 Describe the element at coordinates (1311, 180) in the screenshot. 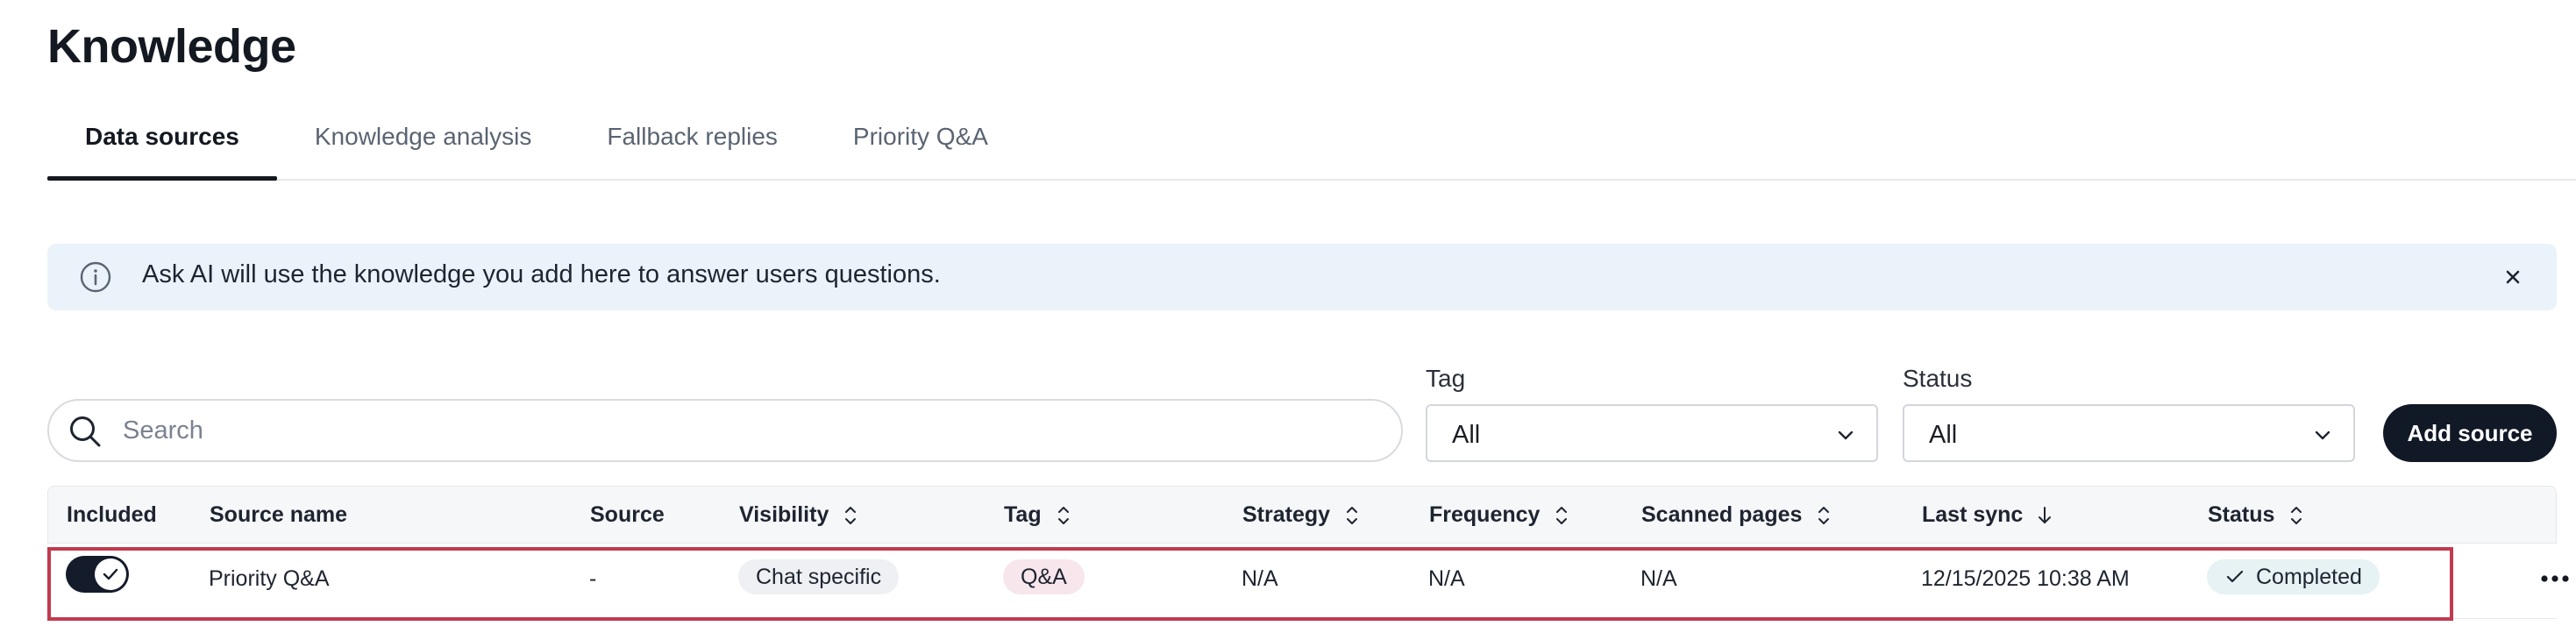

I see `tab-divider` at that location.